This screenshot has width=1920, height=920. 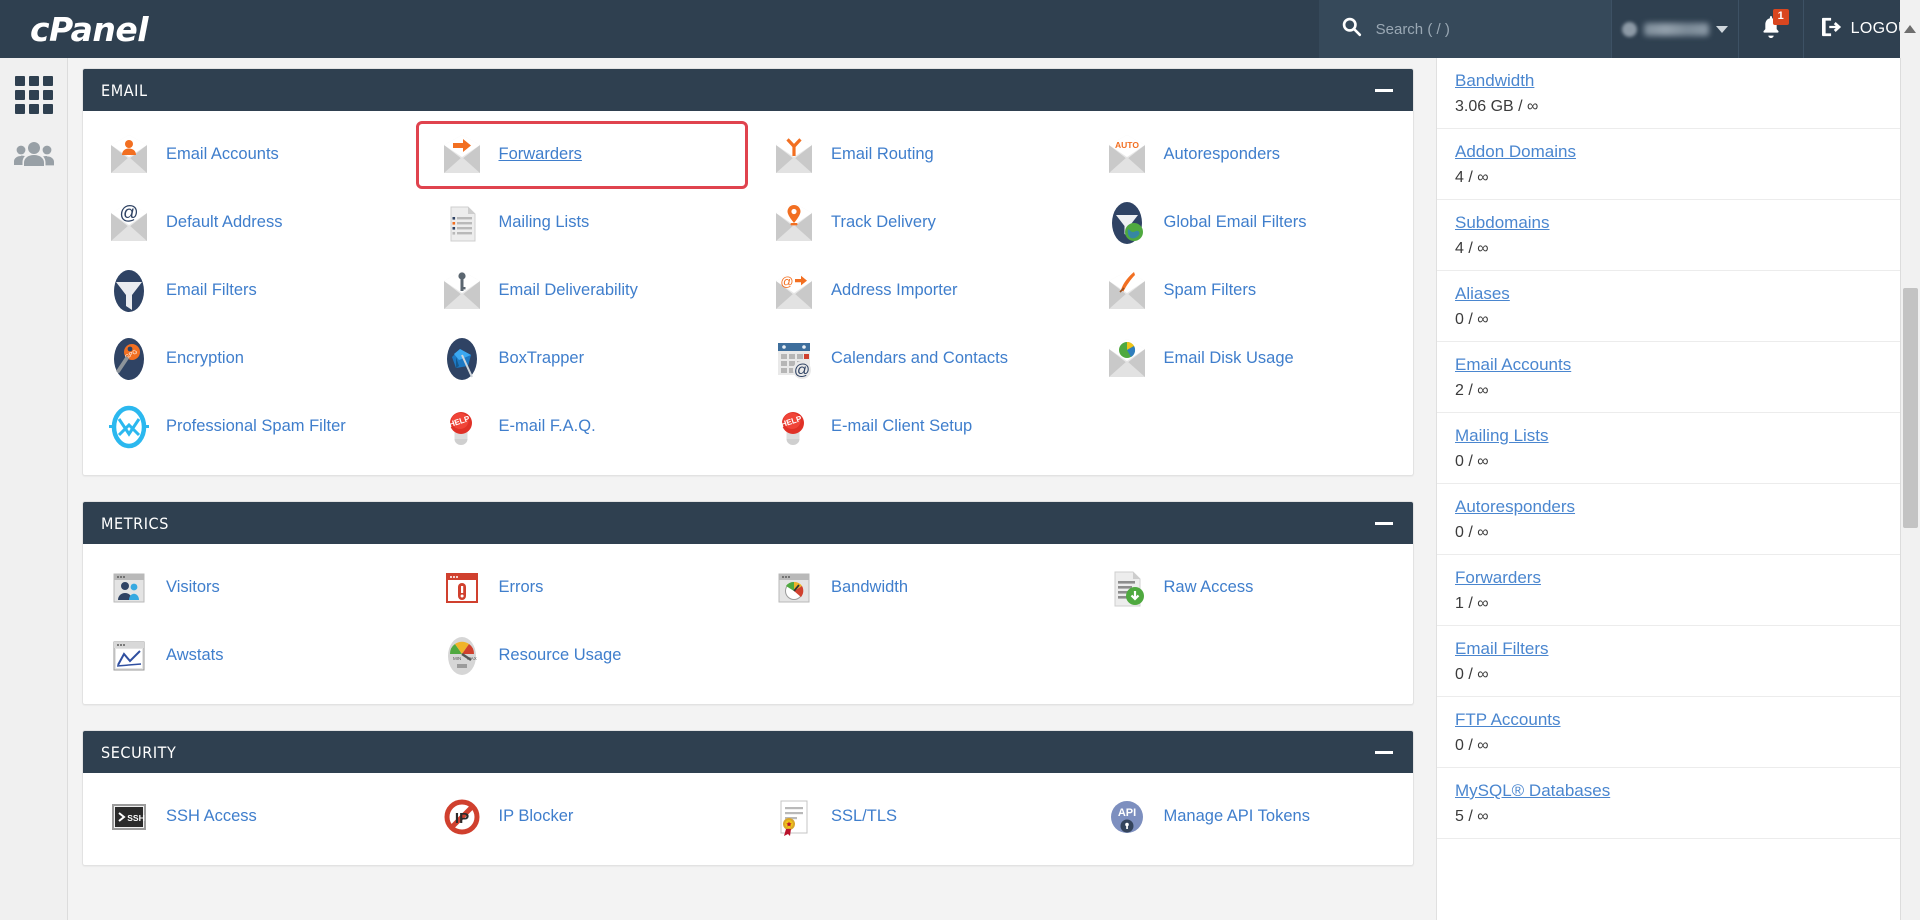 I want to click on stat-label: Mailing Lists, so click(x=1668, y=436).